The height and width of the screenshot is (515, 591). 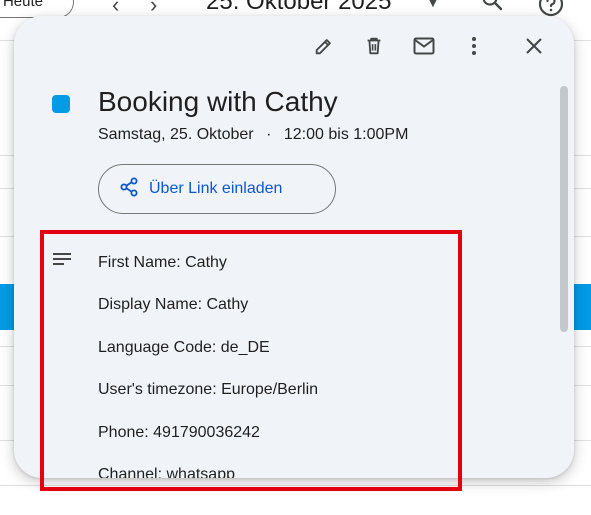 I want to click on close-icon, so click(x=534, y=46).